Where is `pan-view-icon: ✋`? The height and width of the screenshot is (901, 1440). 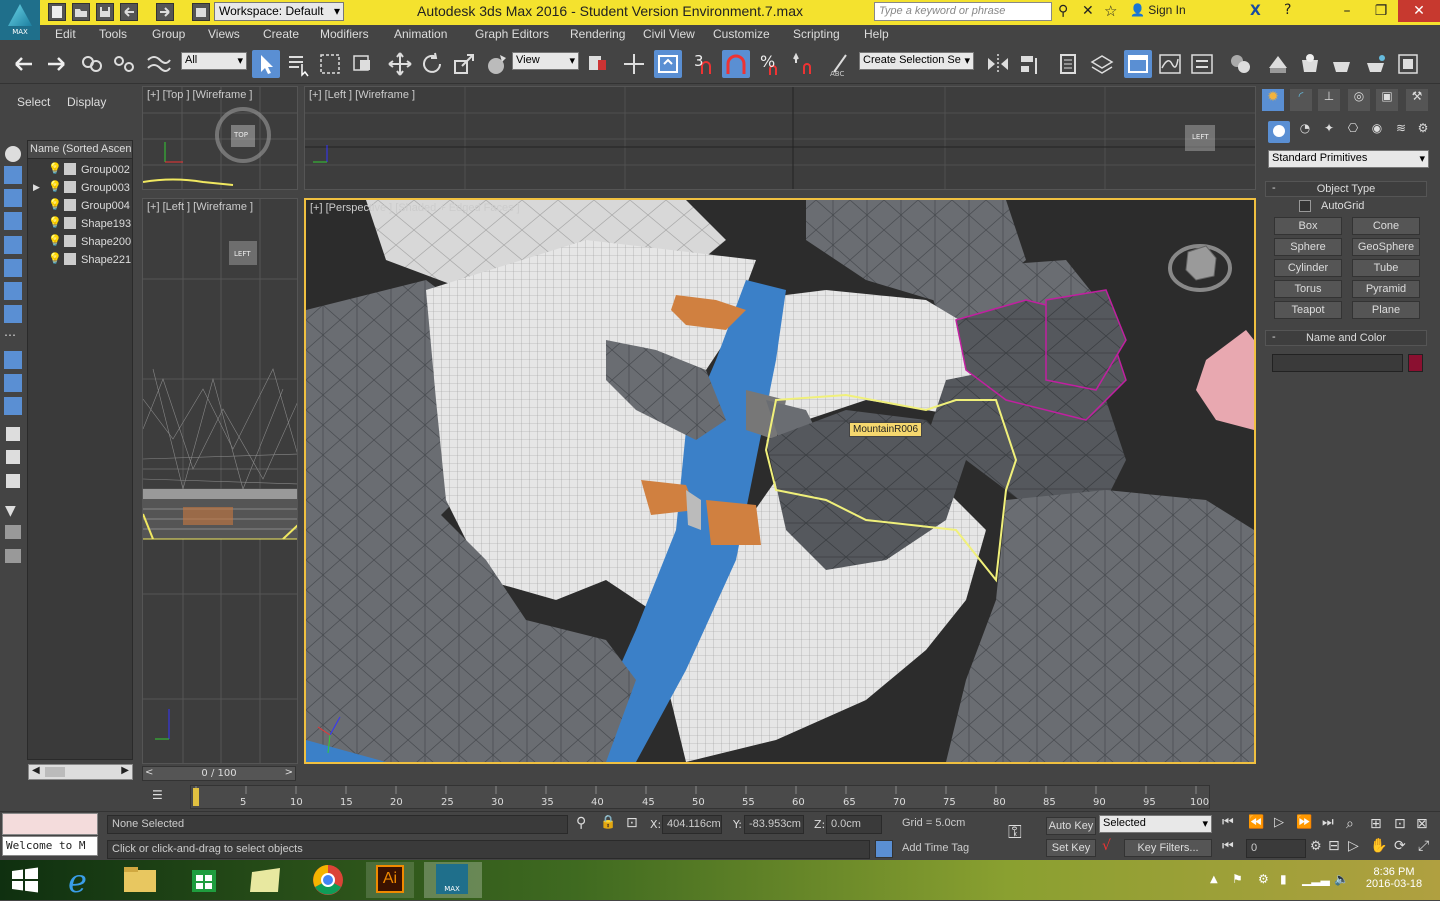
pan-view-icon: ✋ is located at coordinates (1378, 846).